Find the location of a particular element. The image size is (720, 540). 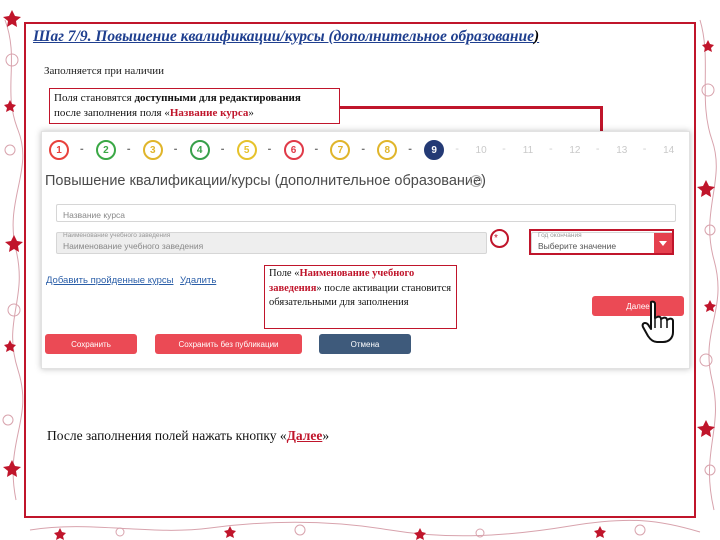

save-button: Сохранить is located at coordinates (91, 344).